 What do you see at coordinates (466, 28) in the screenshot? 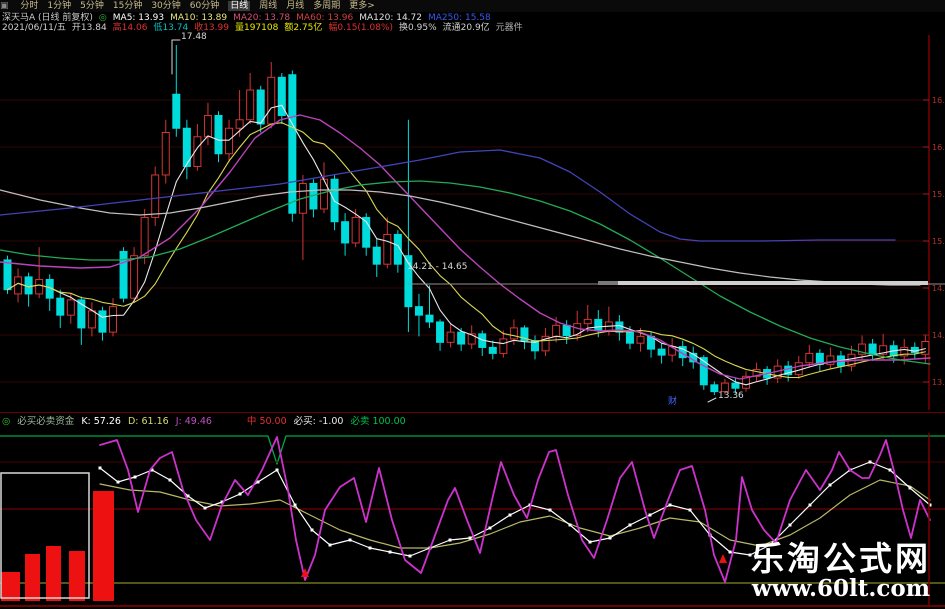
I see `ohlc-value-10: 流通20.9亿` at bounding box center [466, 28].